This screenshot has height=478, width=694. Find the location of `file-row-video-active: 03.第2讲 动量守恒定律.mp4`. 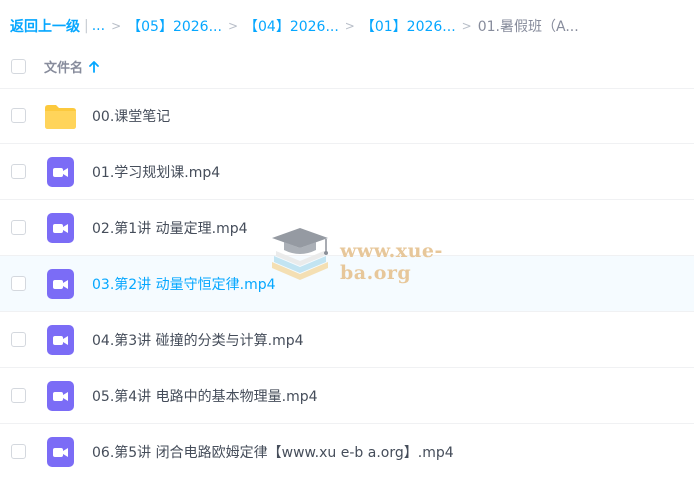

file-row-video-active: 03.第2讲 动量守恒定律.mp4 is located at coordinates (347, 284).